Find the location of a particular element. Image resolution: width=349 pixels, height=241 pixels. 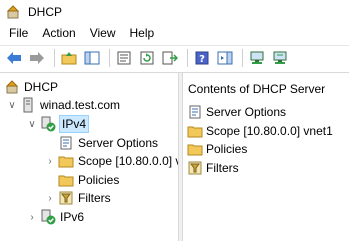

server-network-icon is located at coordinates (257, 58).